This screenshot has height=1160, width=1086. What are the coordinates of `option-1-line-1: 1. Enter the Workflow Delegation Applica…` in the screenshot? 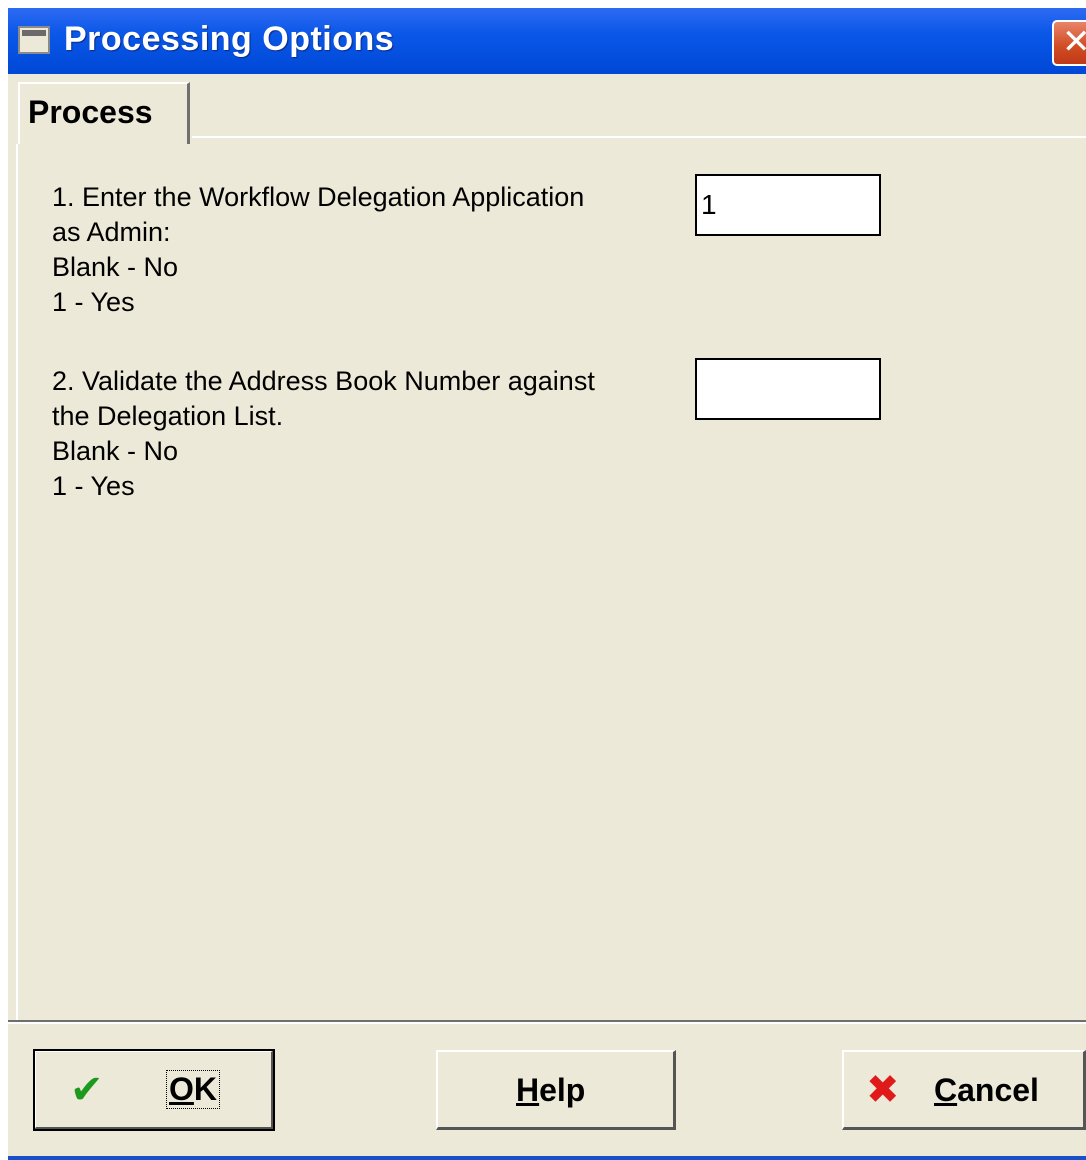 It's located at (318, 197).